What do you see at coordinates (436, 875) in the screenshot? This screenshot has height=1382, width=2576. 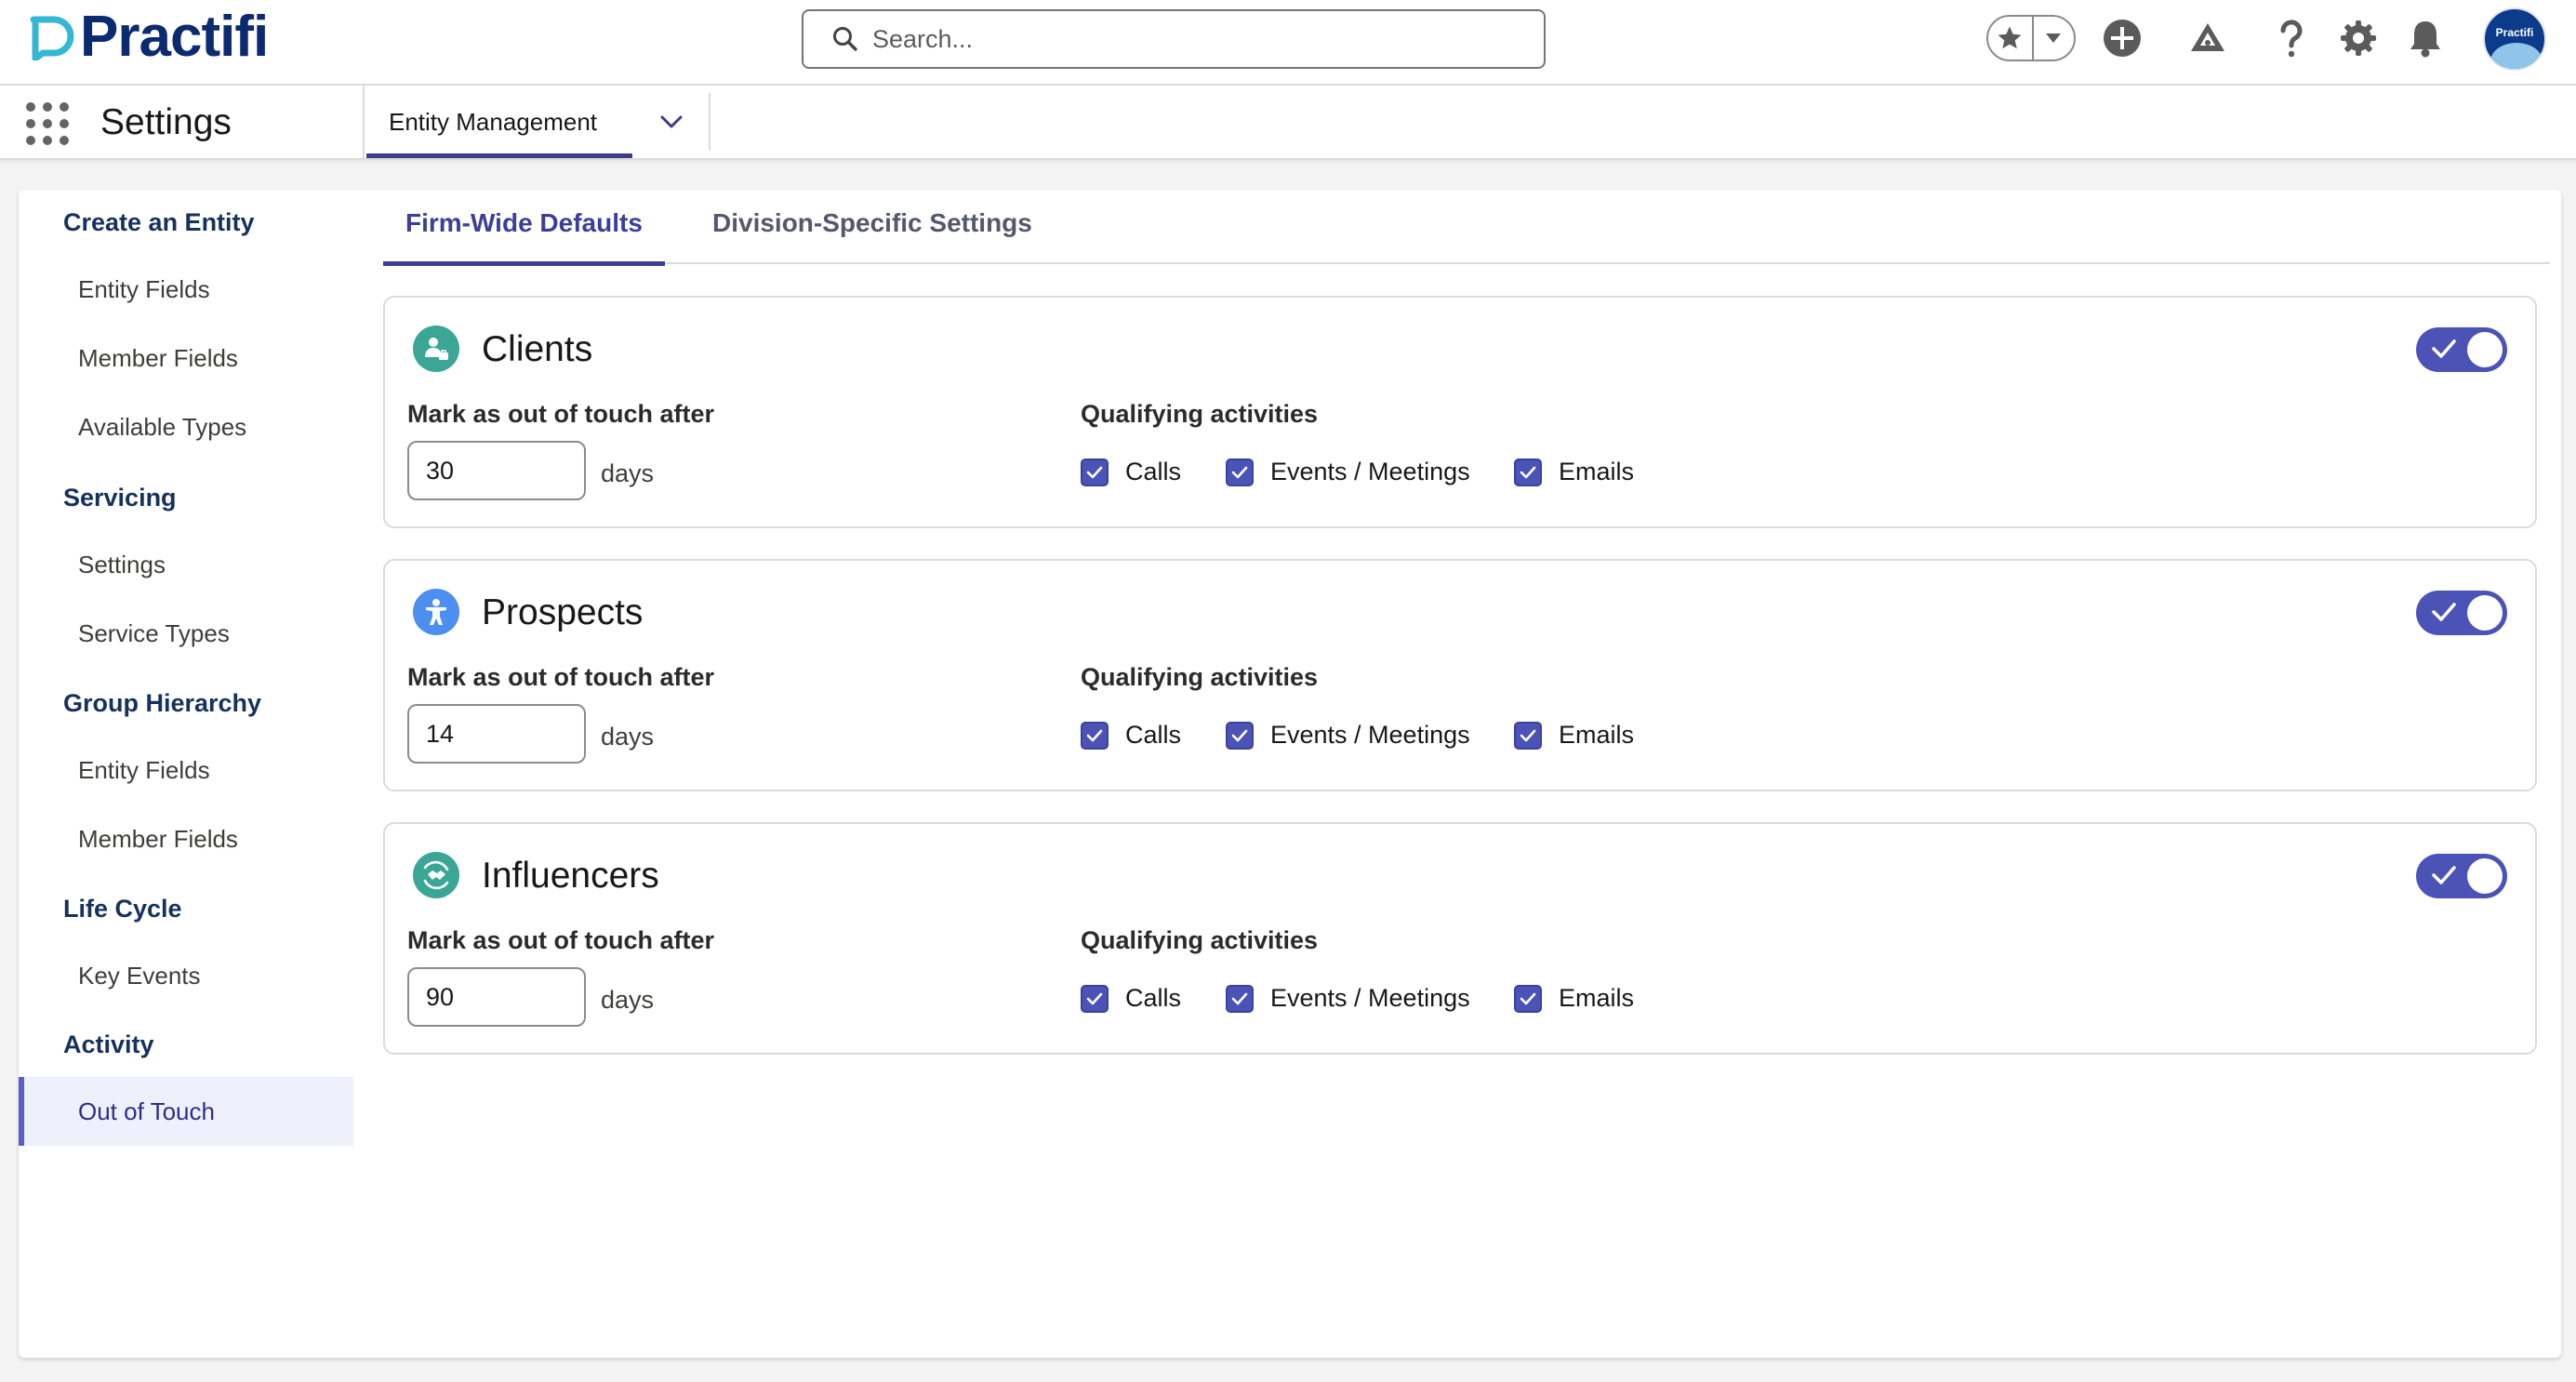 I see `influencer-icon` at bounding box center [436, 875].